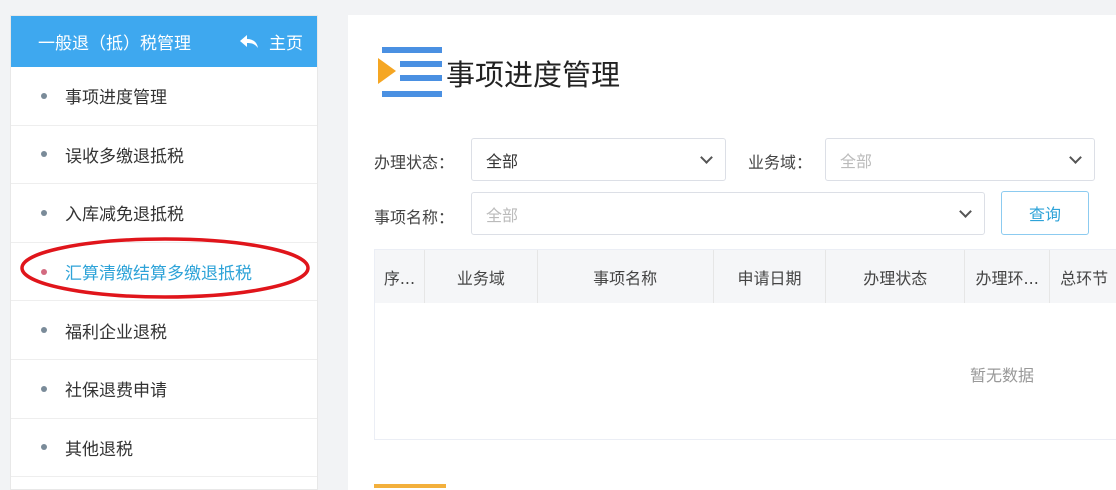 This screenshot has width=1116, height=490. I want to click on domain-select: 全部, so click(960, 159).